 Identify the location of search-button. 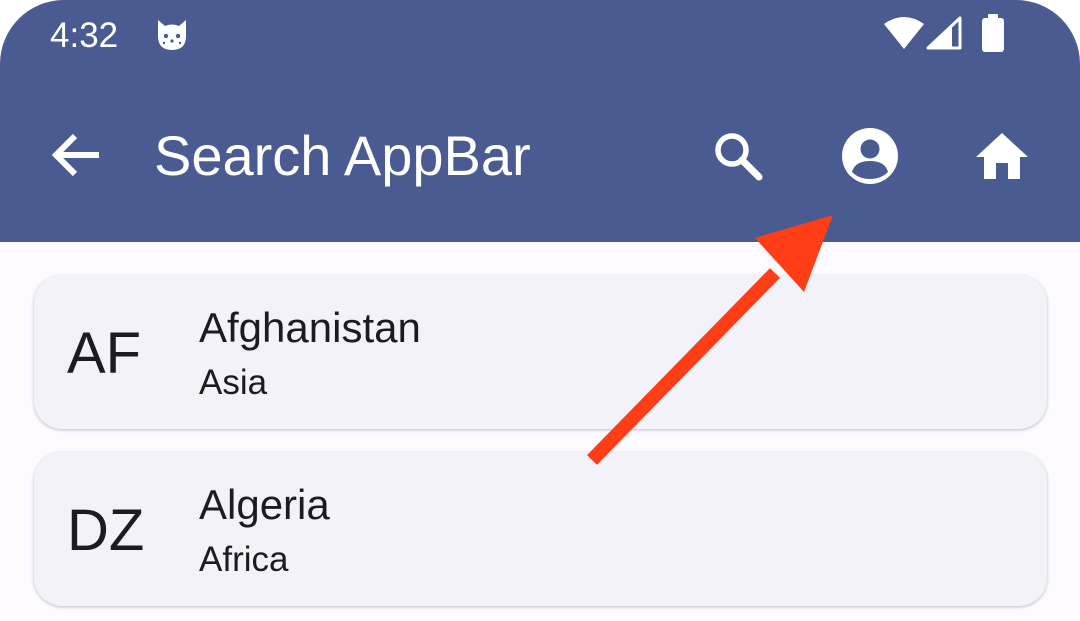
(738, 156).